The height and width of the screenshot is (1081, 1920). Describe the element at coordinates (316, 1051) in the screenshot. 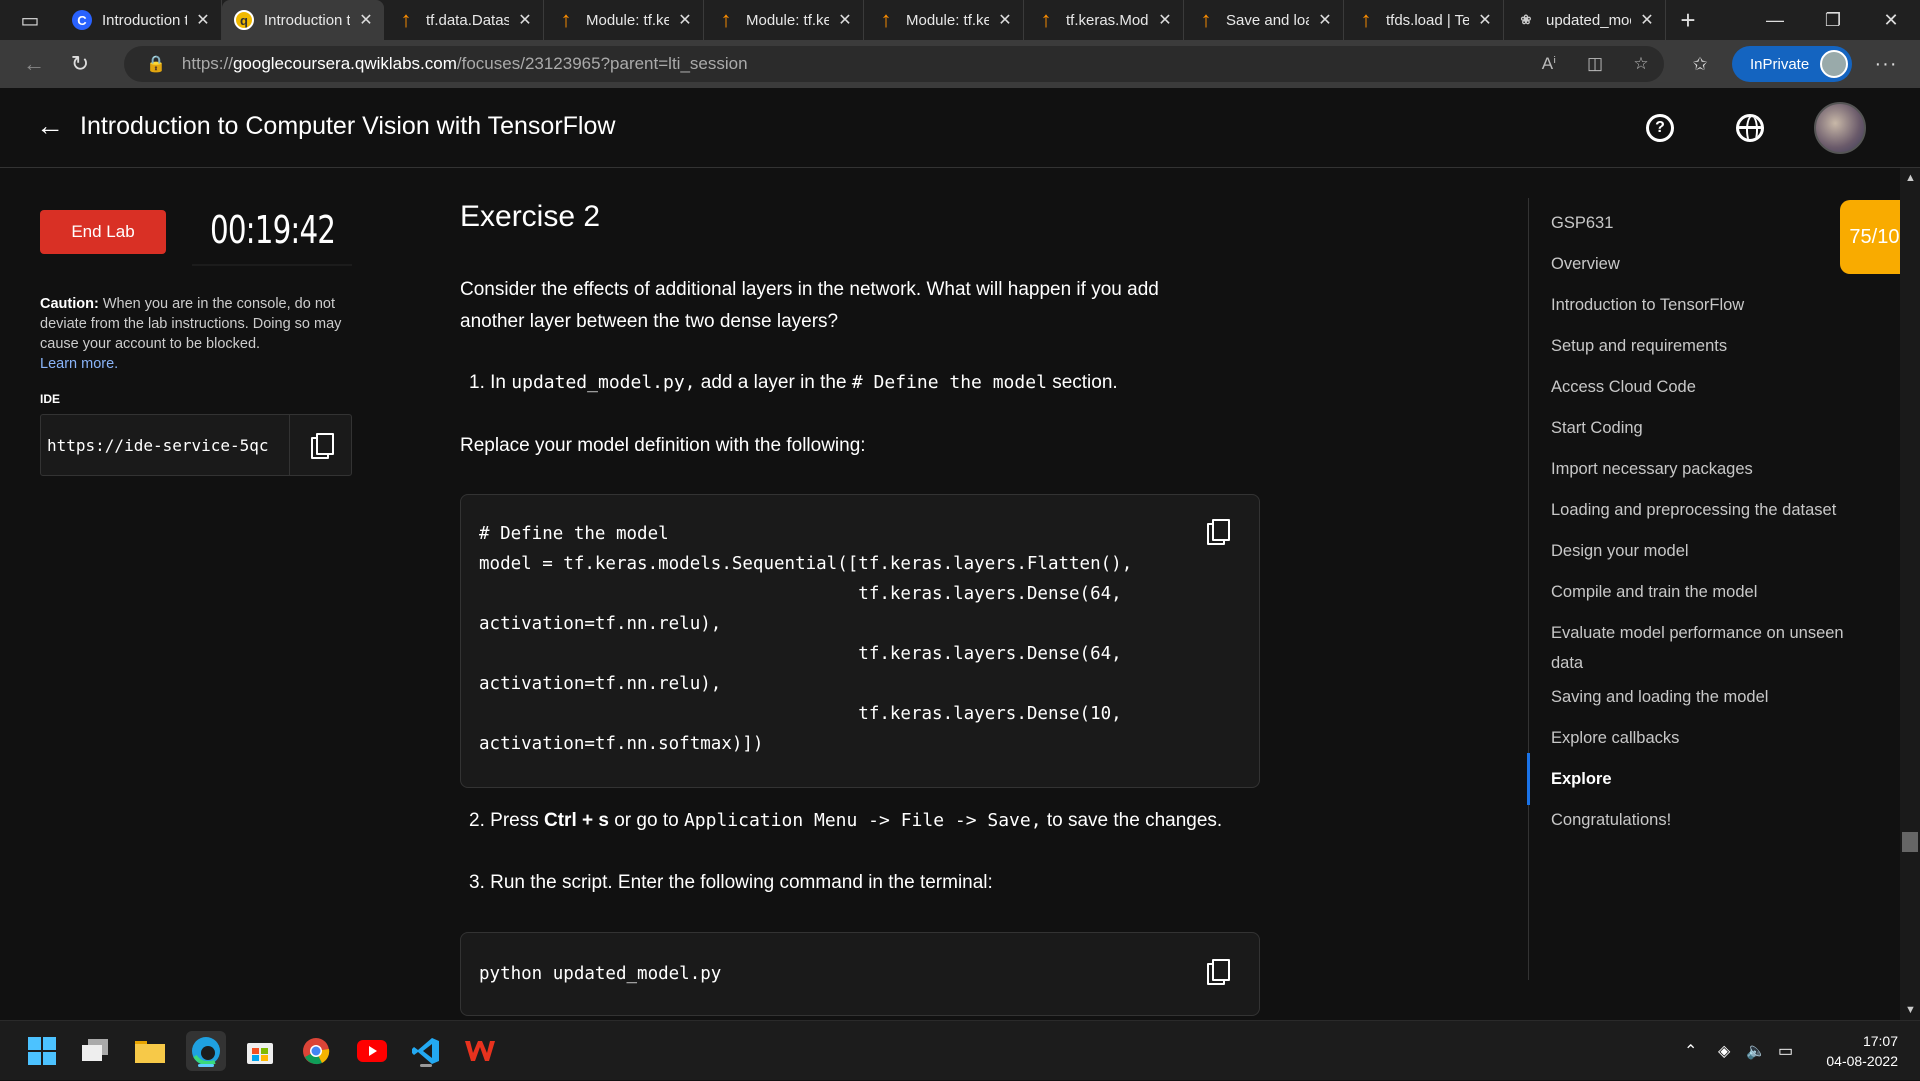

I see `chrome-icon` at that location.